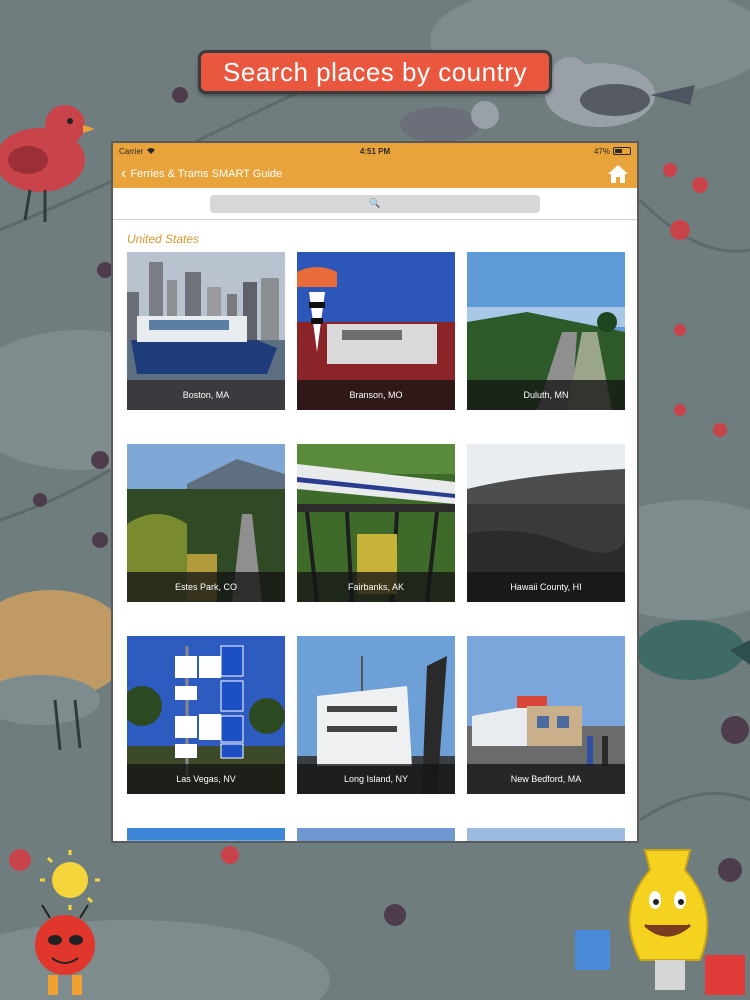 The image size is (750, 1000). I want to click on place-tile-duluth: Duluth, MN, so click(546, 331).